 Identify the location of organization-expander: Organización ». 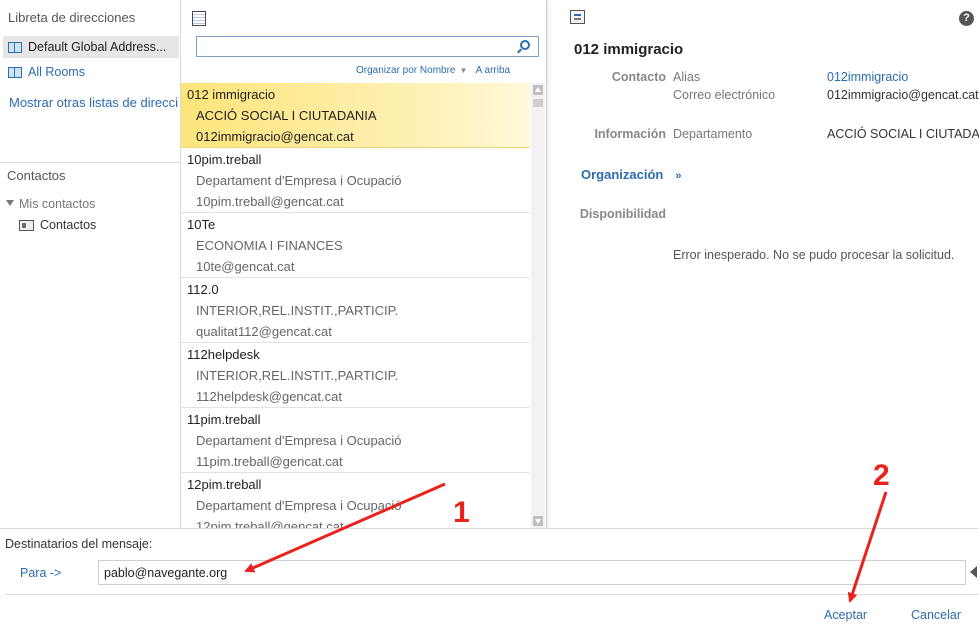
(631, 174).